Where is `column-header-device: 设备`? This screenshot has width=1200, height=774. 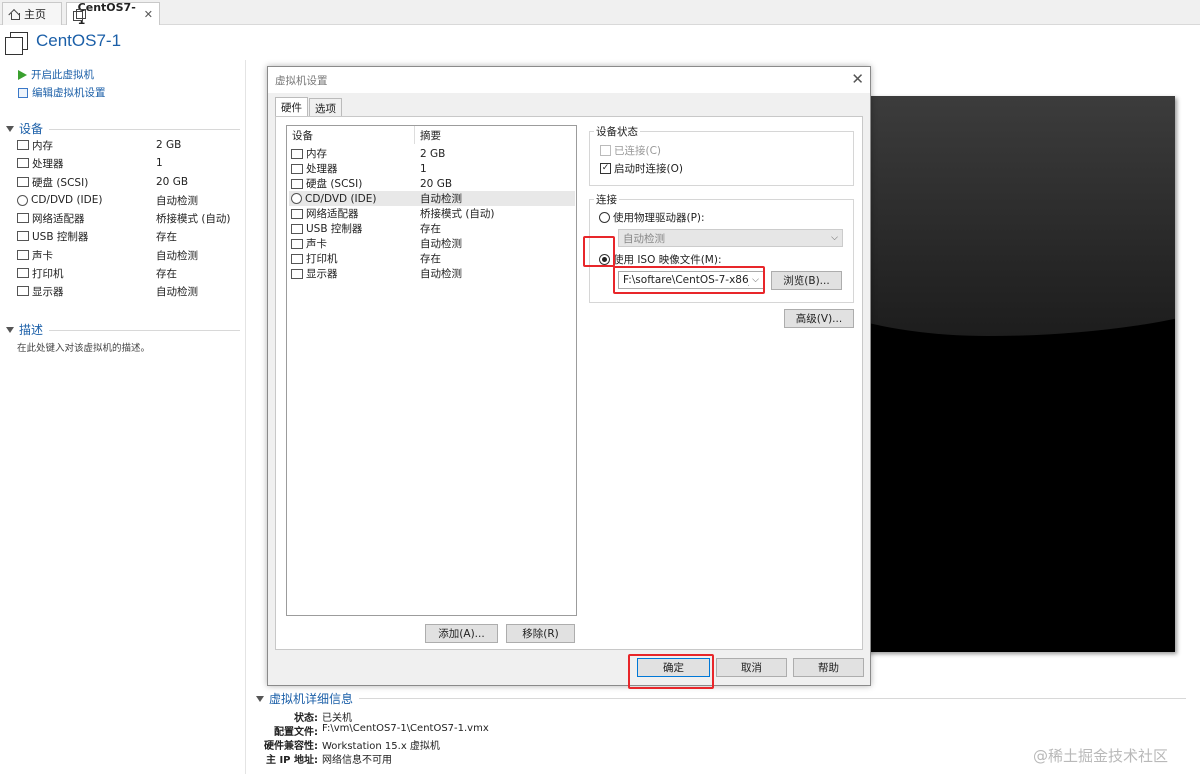 column-header-device: 设备 is located at coordinates (302, 135).